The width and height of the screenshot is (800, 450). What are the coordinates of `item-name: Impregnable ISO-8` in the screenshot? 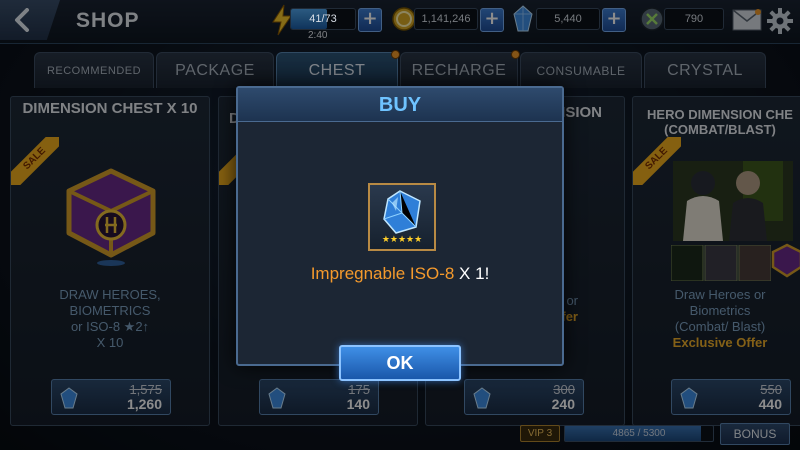 It's located at (382, 273).